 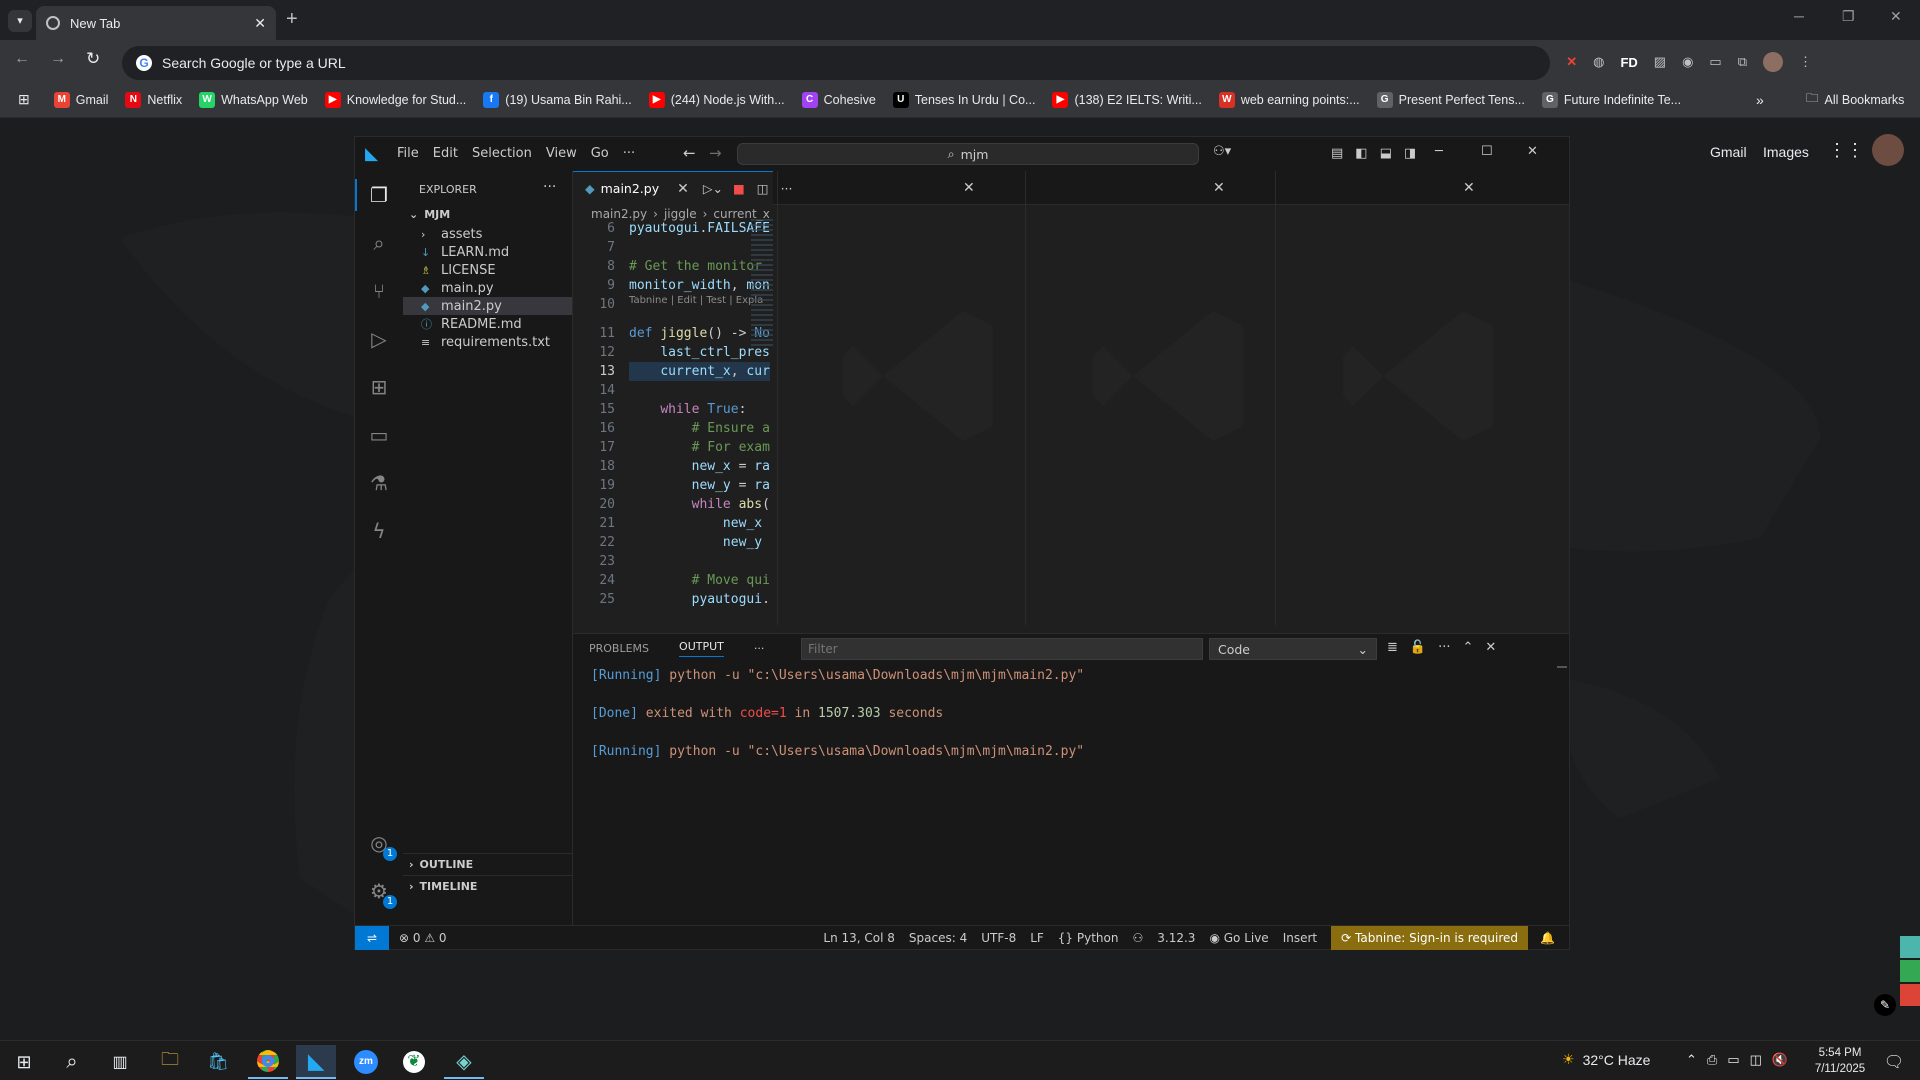 What do you see at coordinates (93, 59) in the screenshot?
I see `reload-icon: ↻` at bounding box center [93, 59].